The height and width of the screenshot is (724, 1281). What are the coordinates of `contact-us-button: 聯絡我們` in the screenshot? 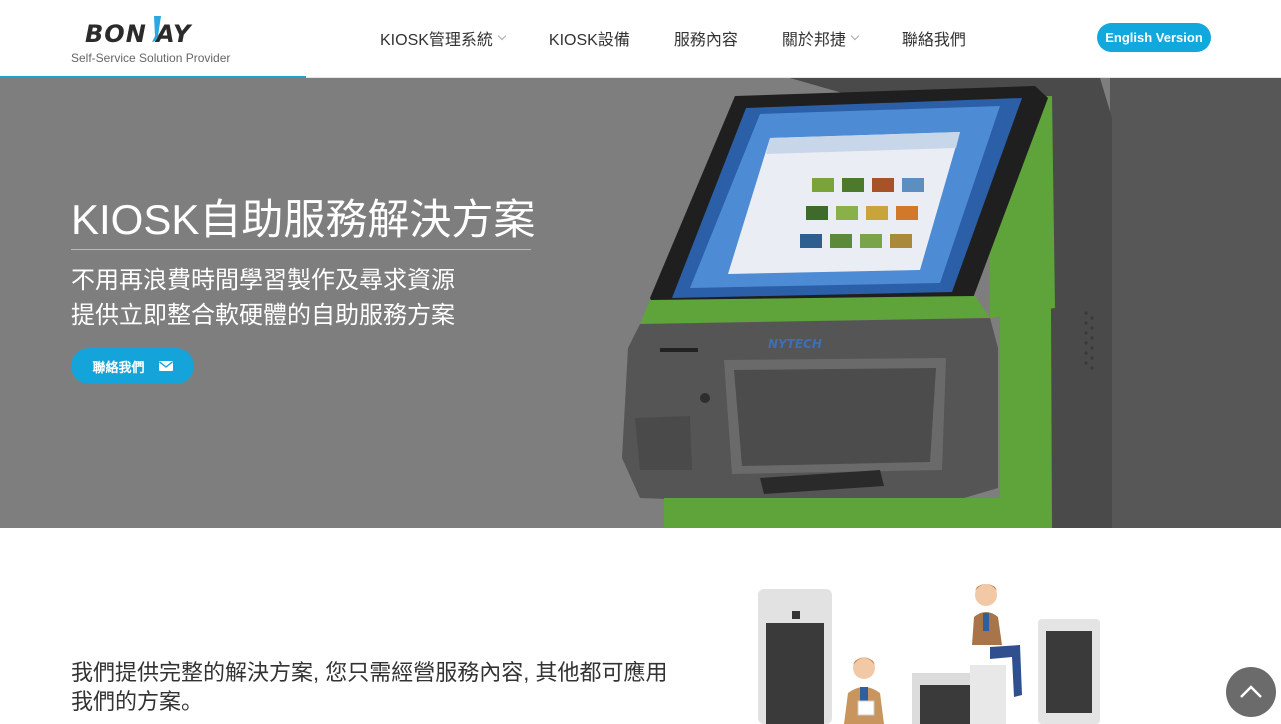 It's located at (132, 366).